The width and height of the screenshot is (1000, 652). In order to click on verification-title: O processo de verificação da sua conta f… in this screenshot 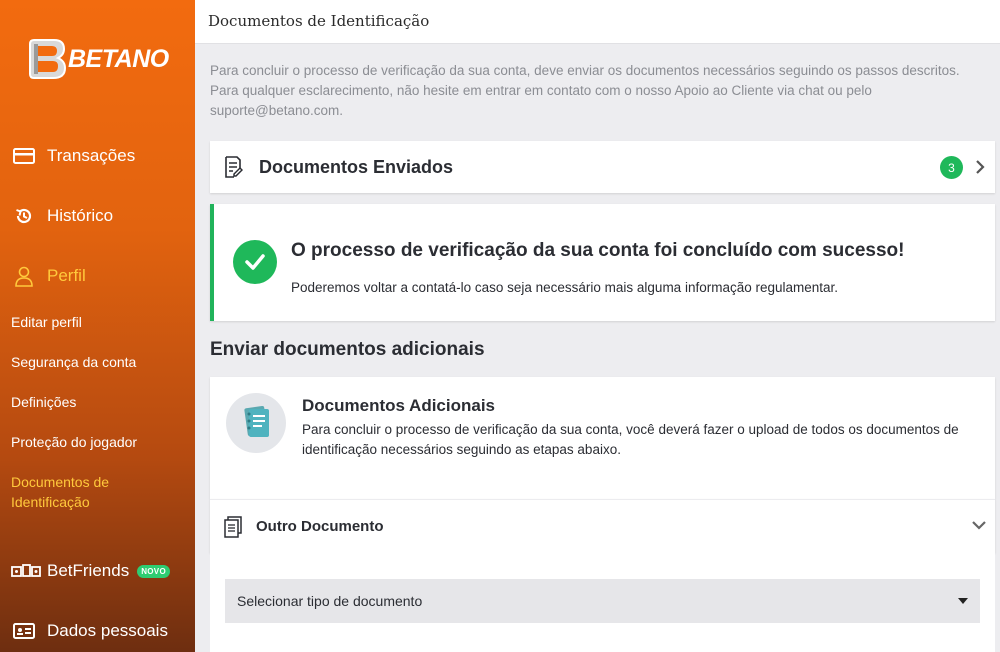, I will do `click(598, 250)`.